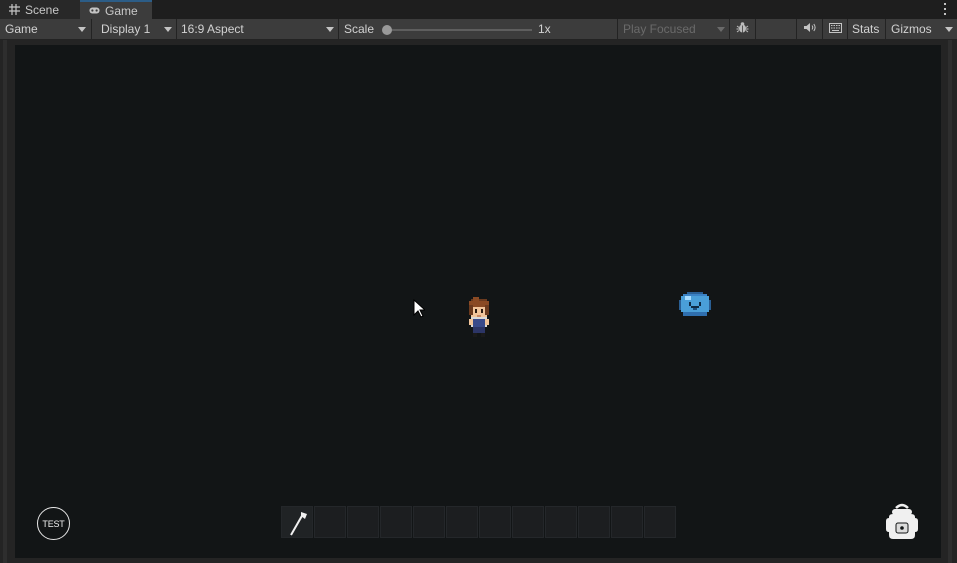 This screenshot has width=957, height=563. What do you see at coordinates (45, 29) in the screenshot?
I see `view-mode-dropdown: Game` at bounding box center [45, 29].